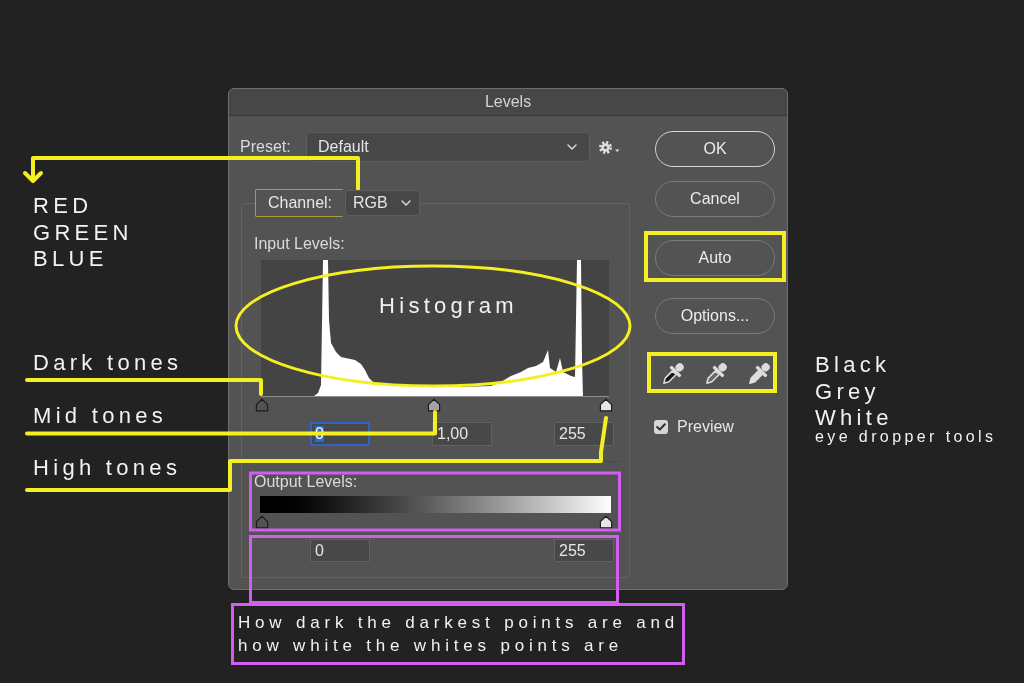 This screenshot has width=1024, height=683. I want to click on annotation-note: How dark the darkest points are and how white the whites points are, so click(458, 634).